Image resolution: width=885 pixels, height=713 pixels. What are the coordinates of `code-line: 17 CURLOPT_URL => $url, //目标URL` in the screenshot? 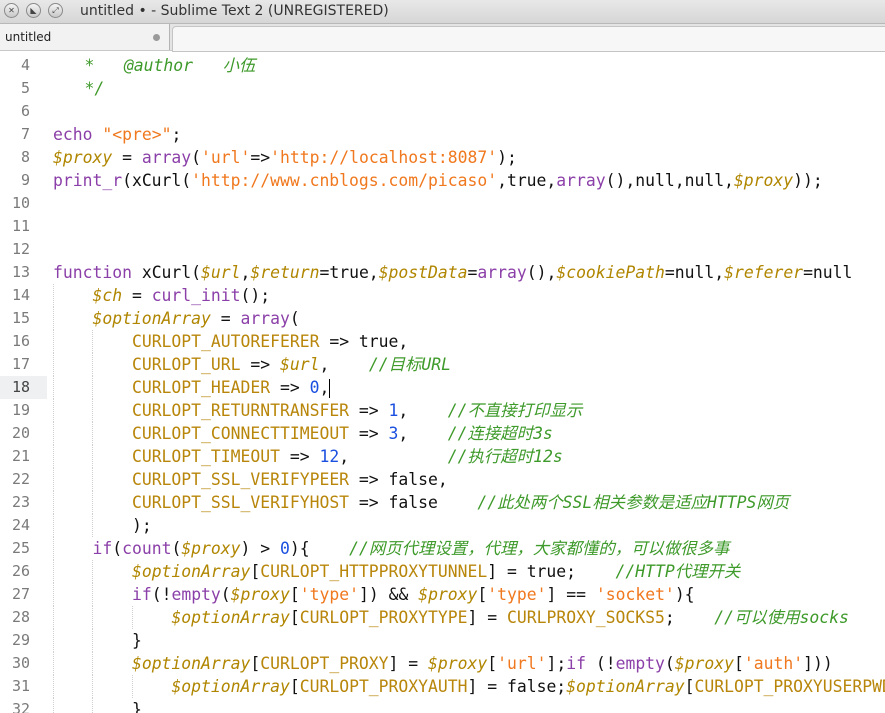 It's located at (442, 364).